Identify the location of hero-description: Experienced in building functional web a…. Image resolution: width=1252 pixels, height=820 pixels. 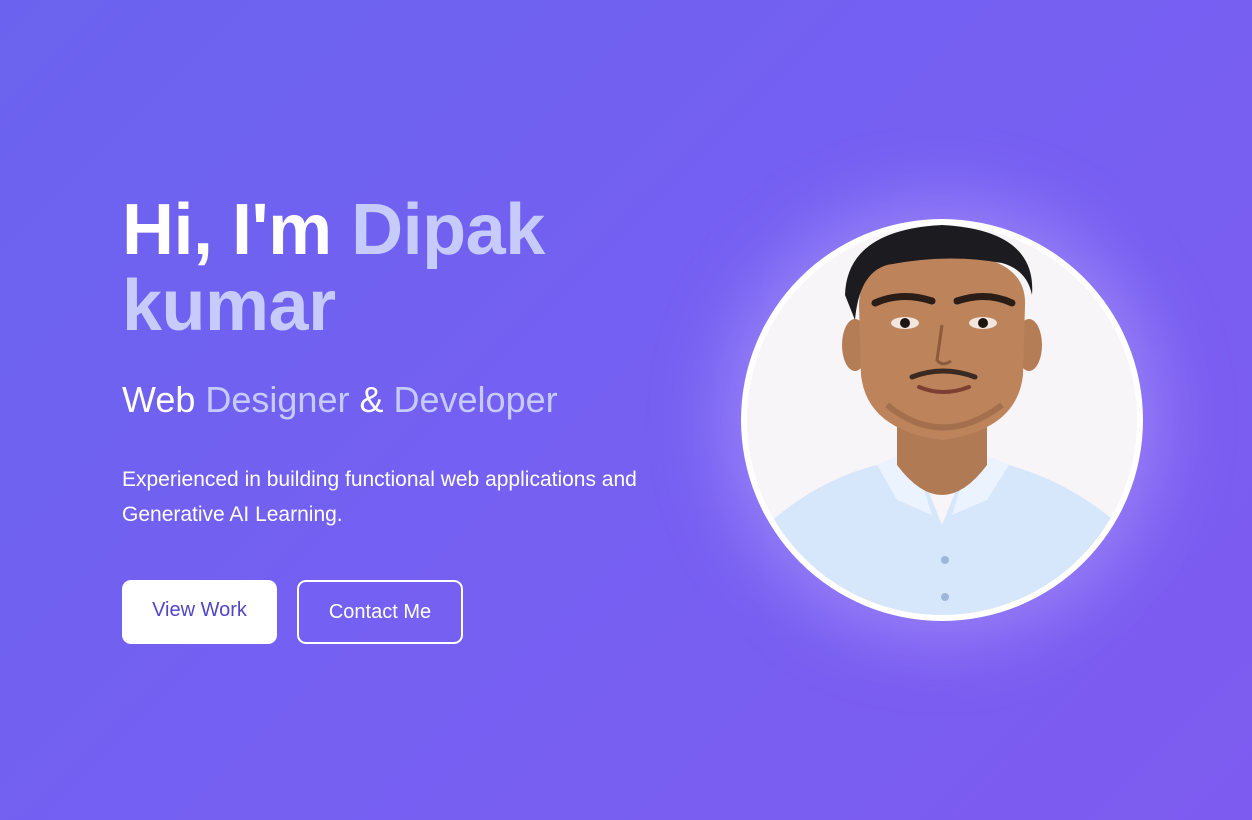
(379, 497).